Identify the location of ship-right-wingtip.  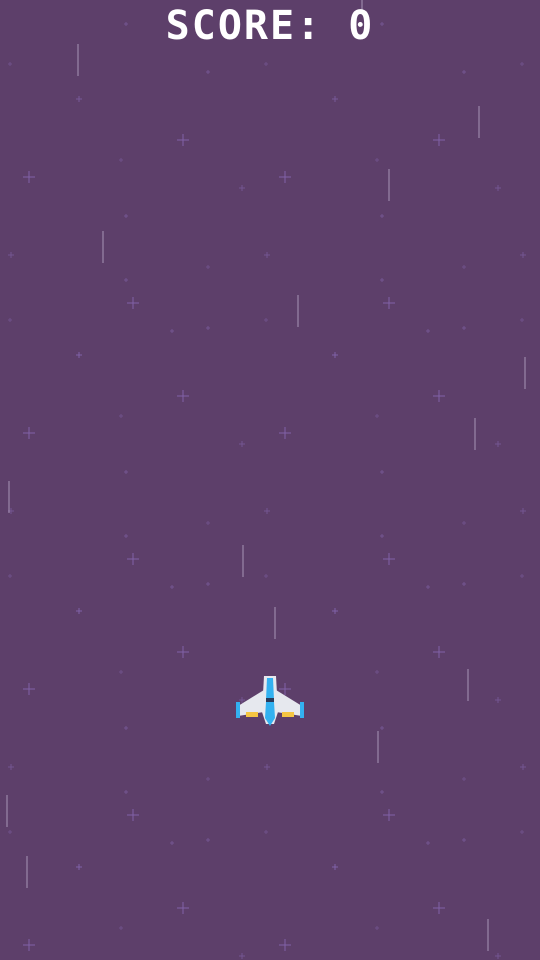
(302, 710).